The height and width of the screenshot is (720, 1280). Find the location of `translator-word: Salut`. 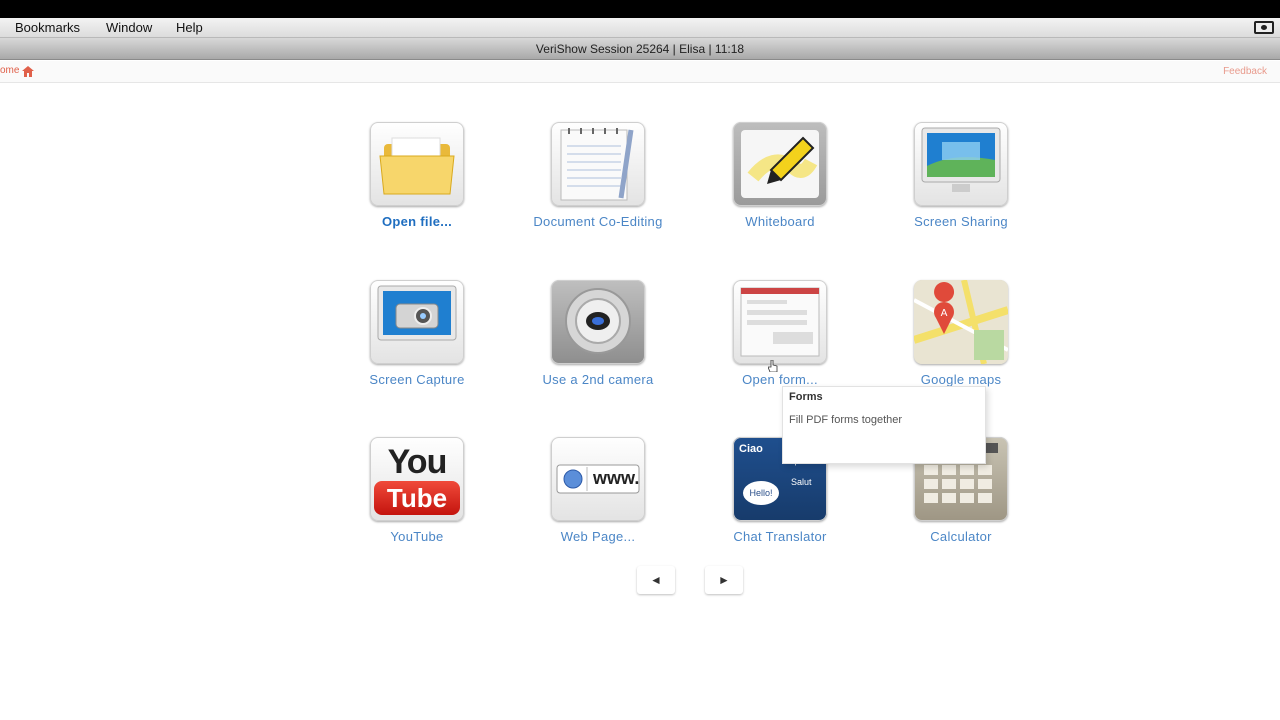

translator-word: Salut is located at coordinates (801, 482).